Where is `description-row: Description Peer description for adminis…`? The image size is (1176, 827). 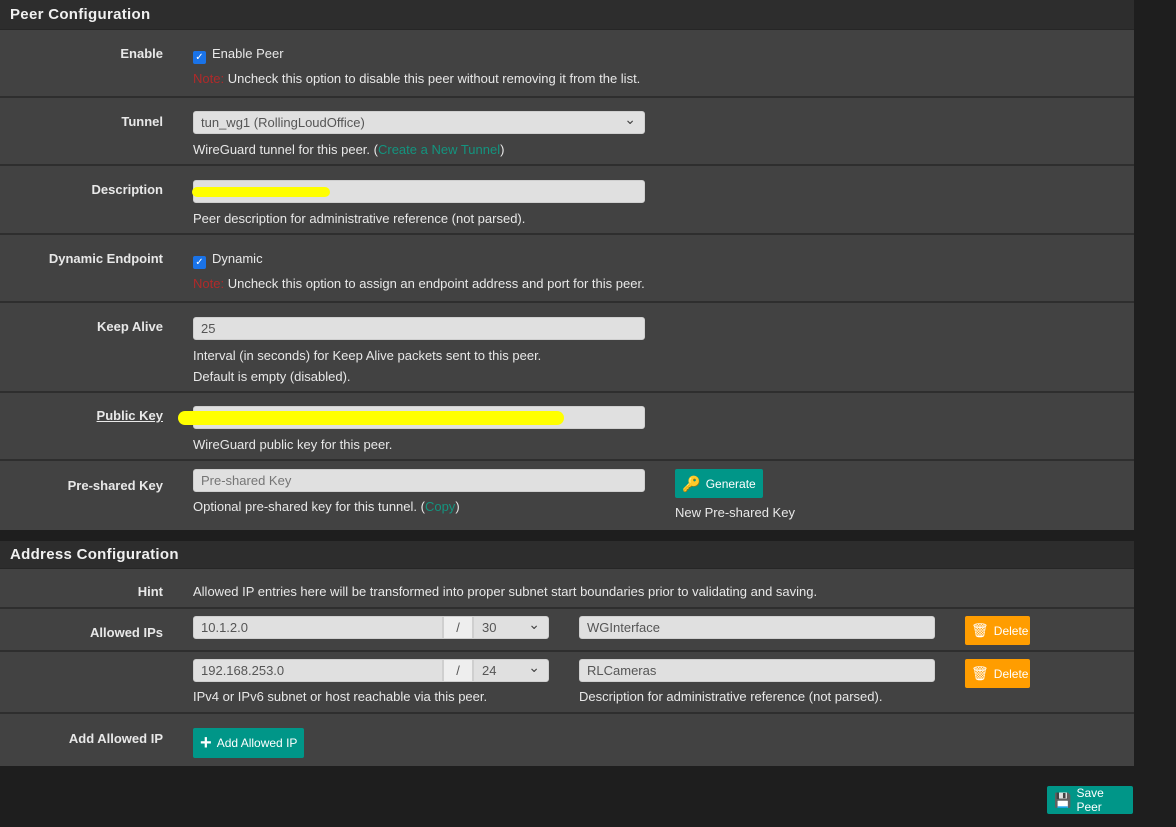
description-row: Description Peer description for adminis… is located at coordinates (567, 200).